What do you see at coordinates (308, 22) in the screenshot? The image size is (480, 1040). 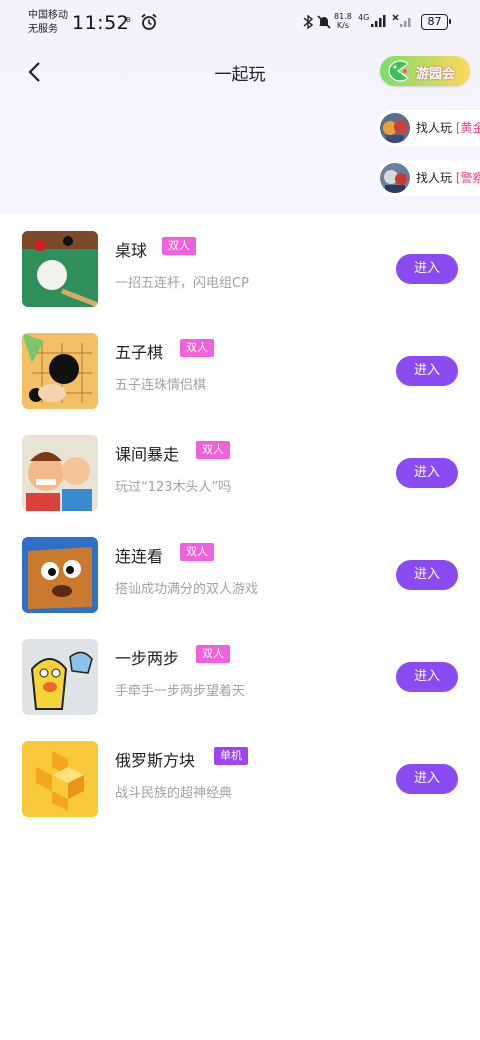 I see `bluetooth-icon` at bounding box center [308, 22].